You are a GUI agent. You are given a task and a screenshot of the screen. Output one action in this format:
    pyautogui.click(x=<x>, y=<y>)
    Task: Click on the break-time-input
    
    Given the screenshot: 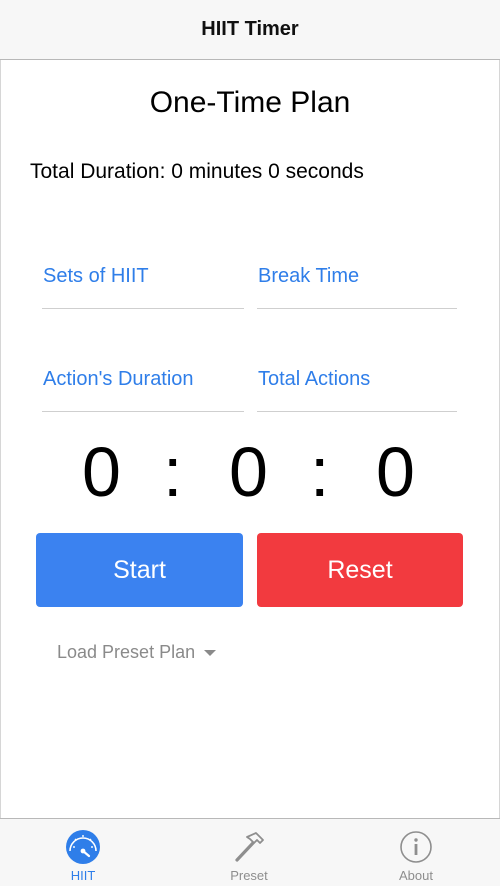 What is the action you would take?
    pyautogui.click(x=357, y=286)
    